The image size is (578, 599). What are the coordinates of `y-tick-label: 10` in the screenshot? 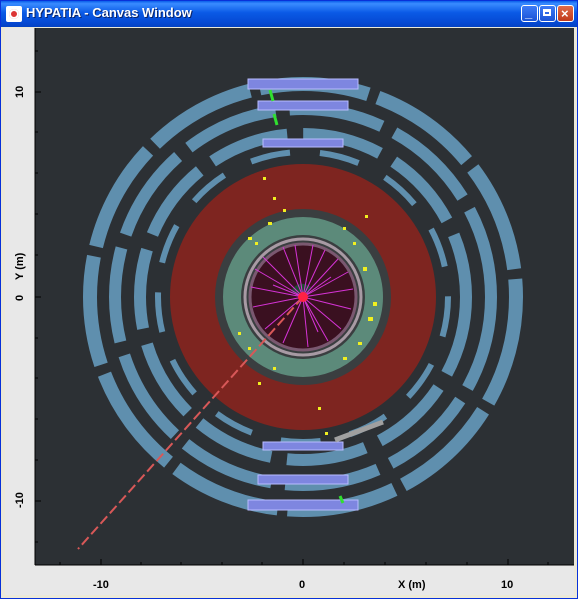 It's located at (20, 92).